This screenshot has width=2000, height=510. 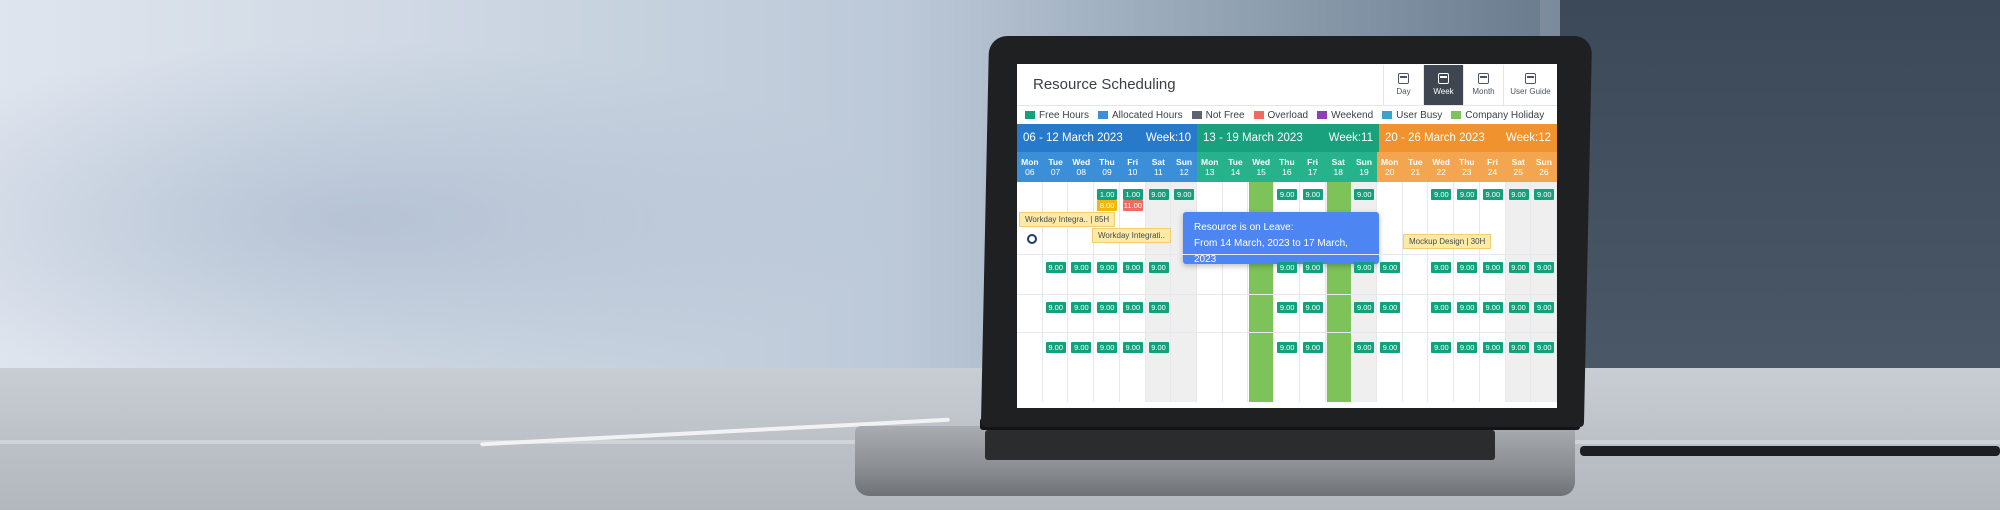 I want to click on task-bar: Mockup Design | 30H, so click(x=1447, y=241).